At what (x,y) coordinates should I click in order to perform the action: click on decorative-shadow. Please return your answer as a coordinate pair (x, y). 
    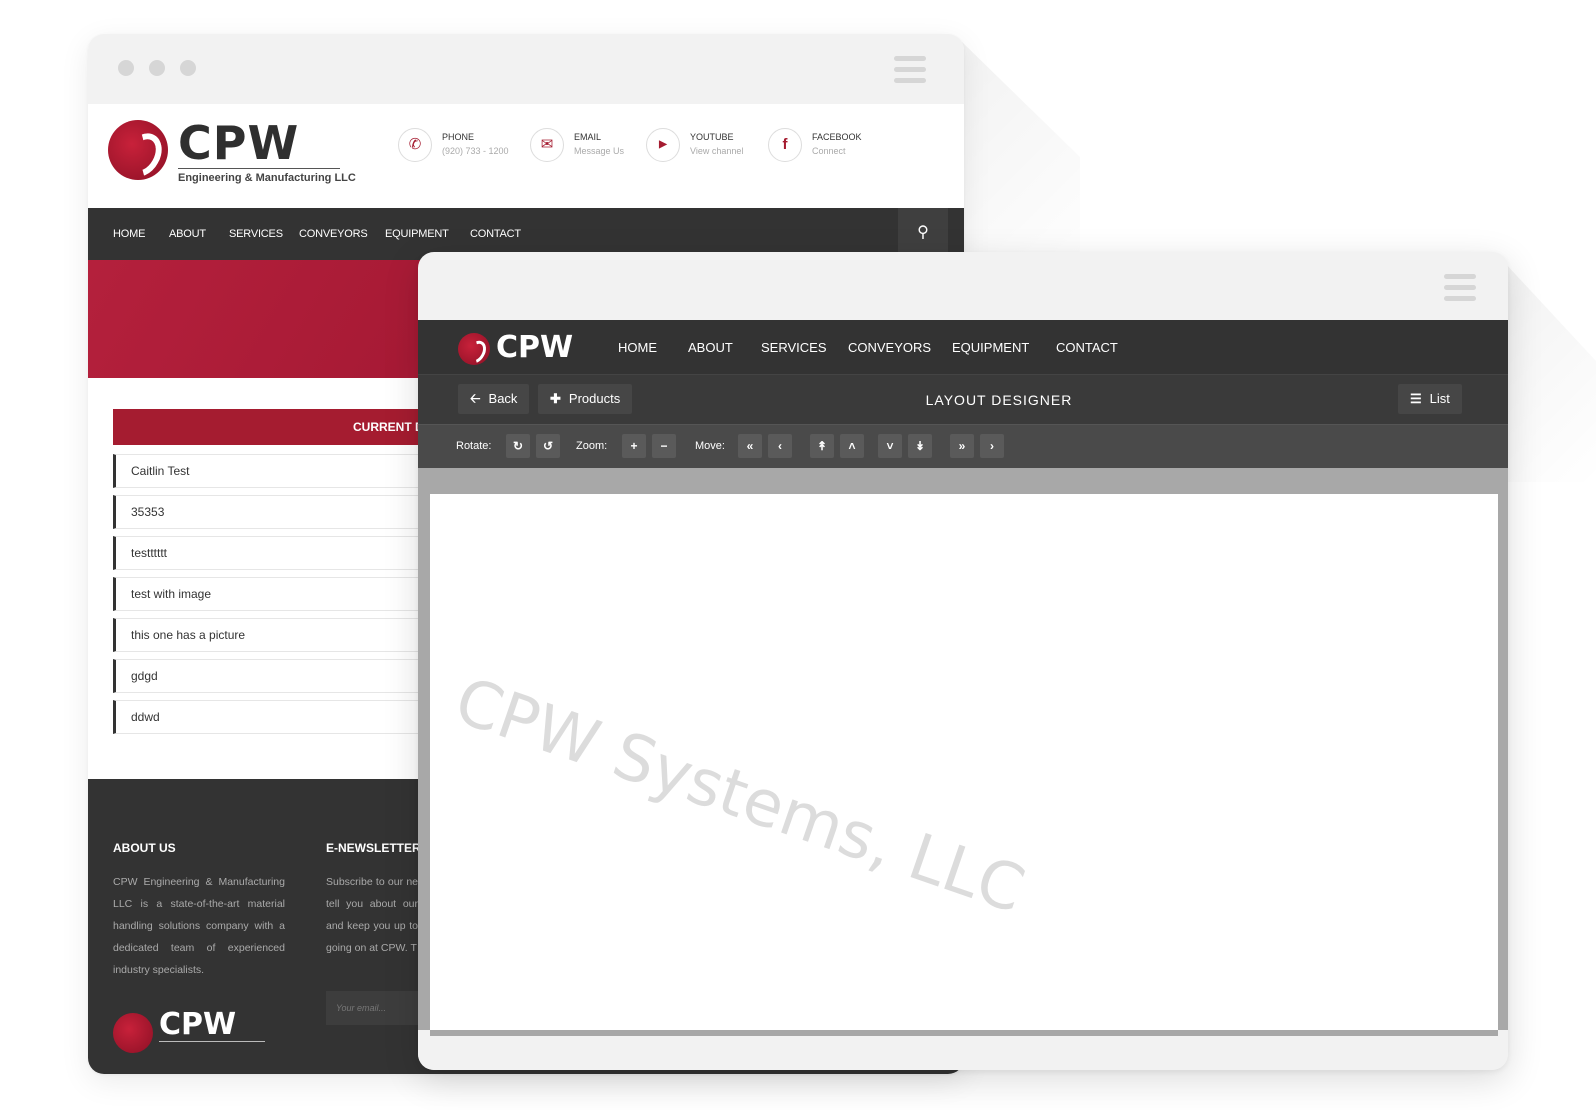
    Looking at the image, I should click on (1550, 372).